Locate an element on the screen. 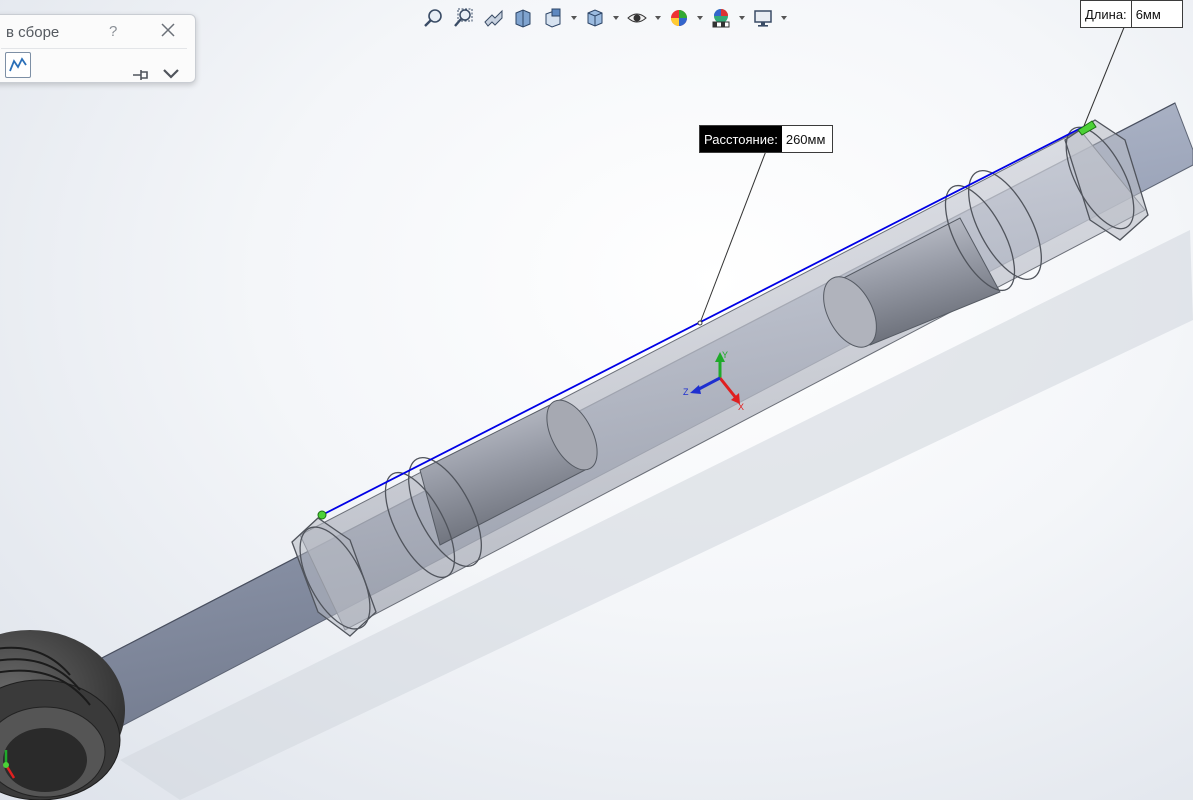  apply-scene-icon is located at coordinates (721, 18).